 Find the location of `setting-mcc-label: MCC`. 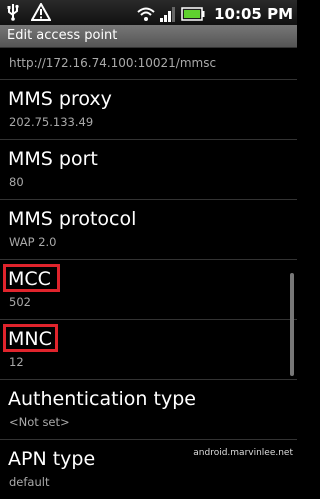

setting-mcc-label: MCC is located at coordinates (29, 279).